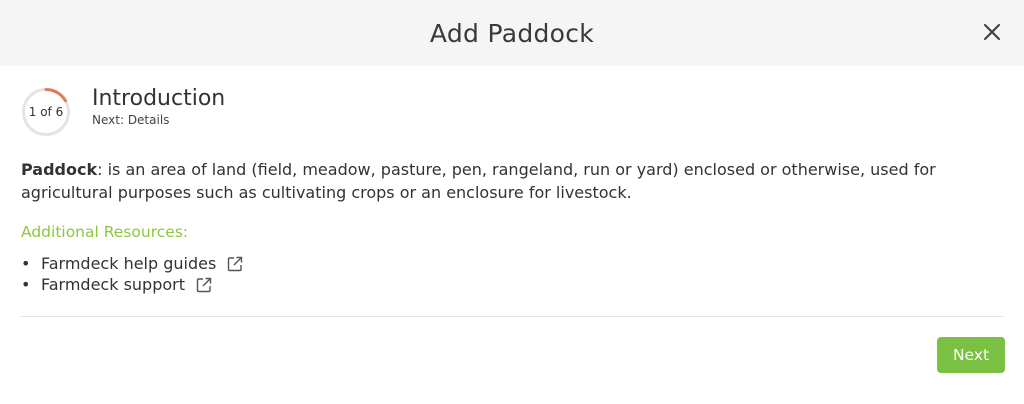  I want to click on resource-link-label: Farmdeck help guides, so click(128, 263).